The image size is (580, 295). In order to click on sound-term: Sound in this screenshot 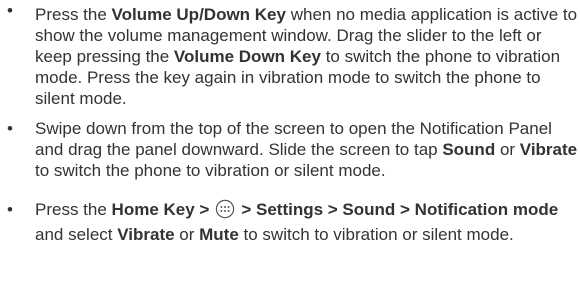, I will do `click(469, 149)`.